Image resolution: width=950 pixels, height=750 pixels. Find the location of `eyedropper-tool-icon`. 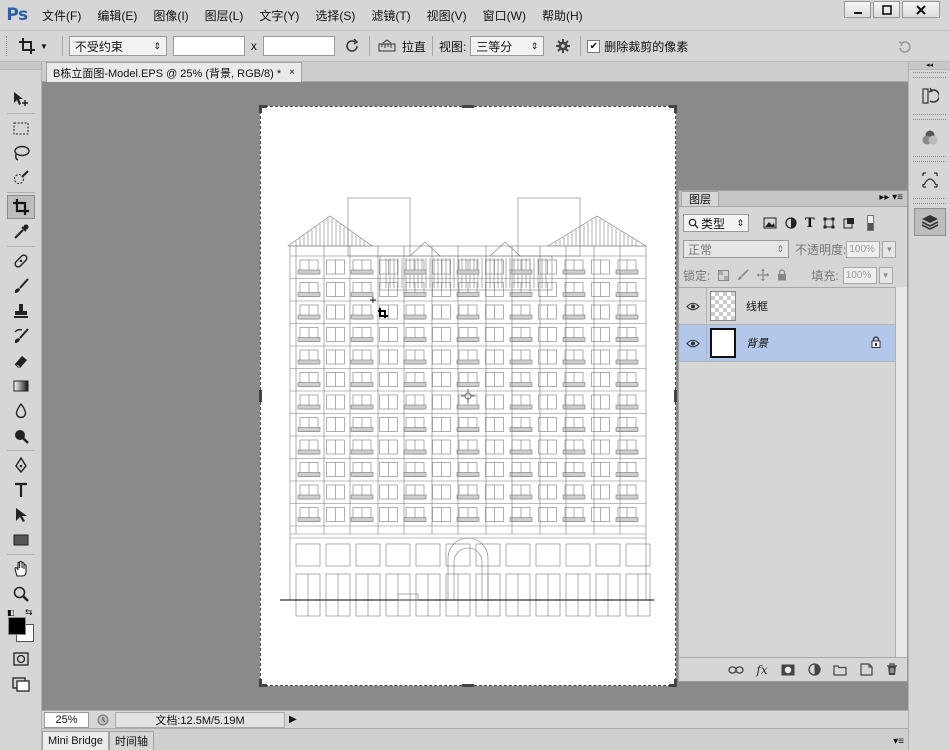

eyedropper-tool-icon is located at coordinates (21, 232).